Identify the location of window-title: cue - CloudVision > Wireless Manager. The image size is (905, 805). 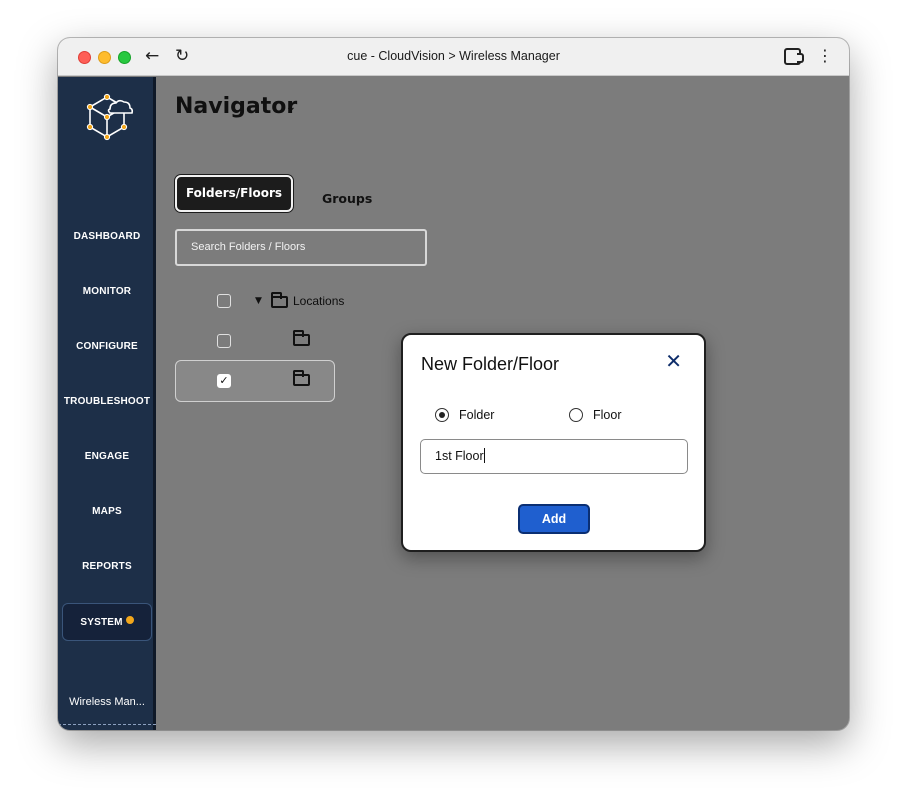
(453, 56).